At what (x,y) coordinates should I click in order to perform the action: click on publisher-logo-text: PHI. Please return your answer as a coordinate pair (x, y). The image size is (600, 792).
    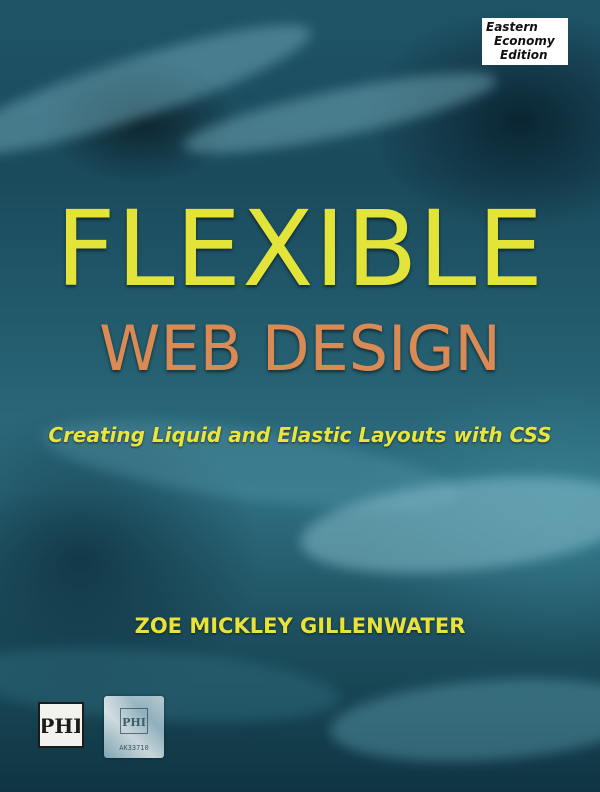
    Looking at the image, I should click on (61, 726).